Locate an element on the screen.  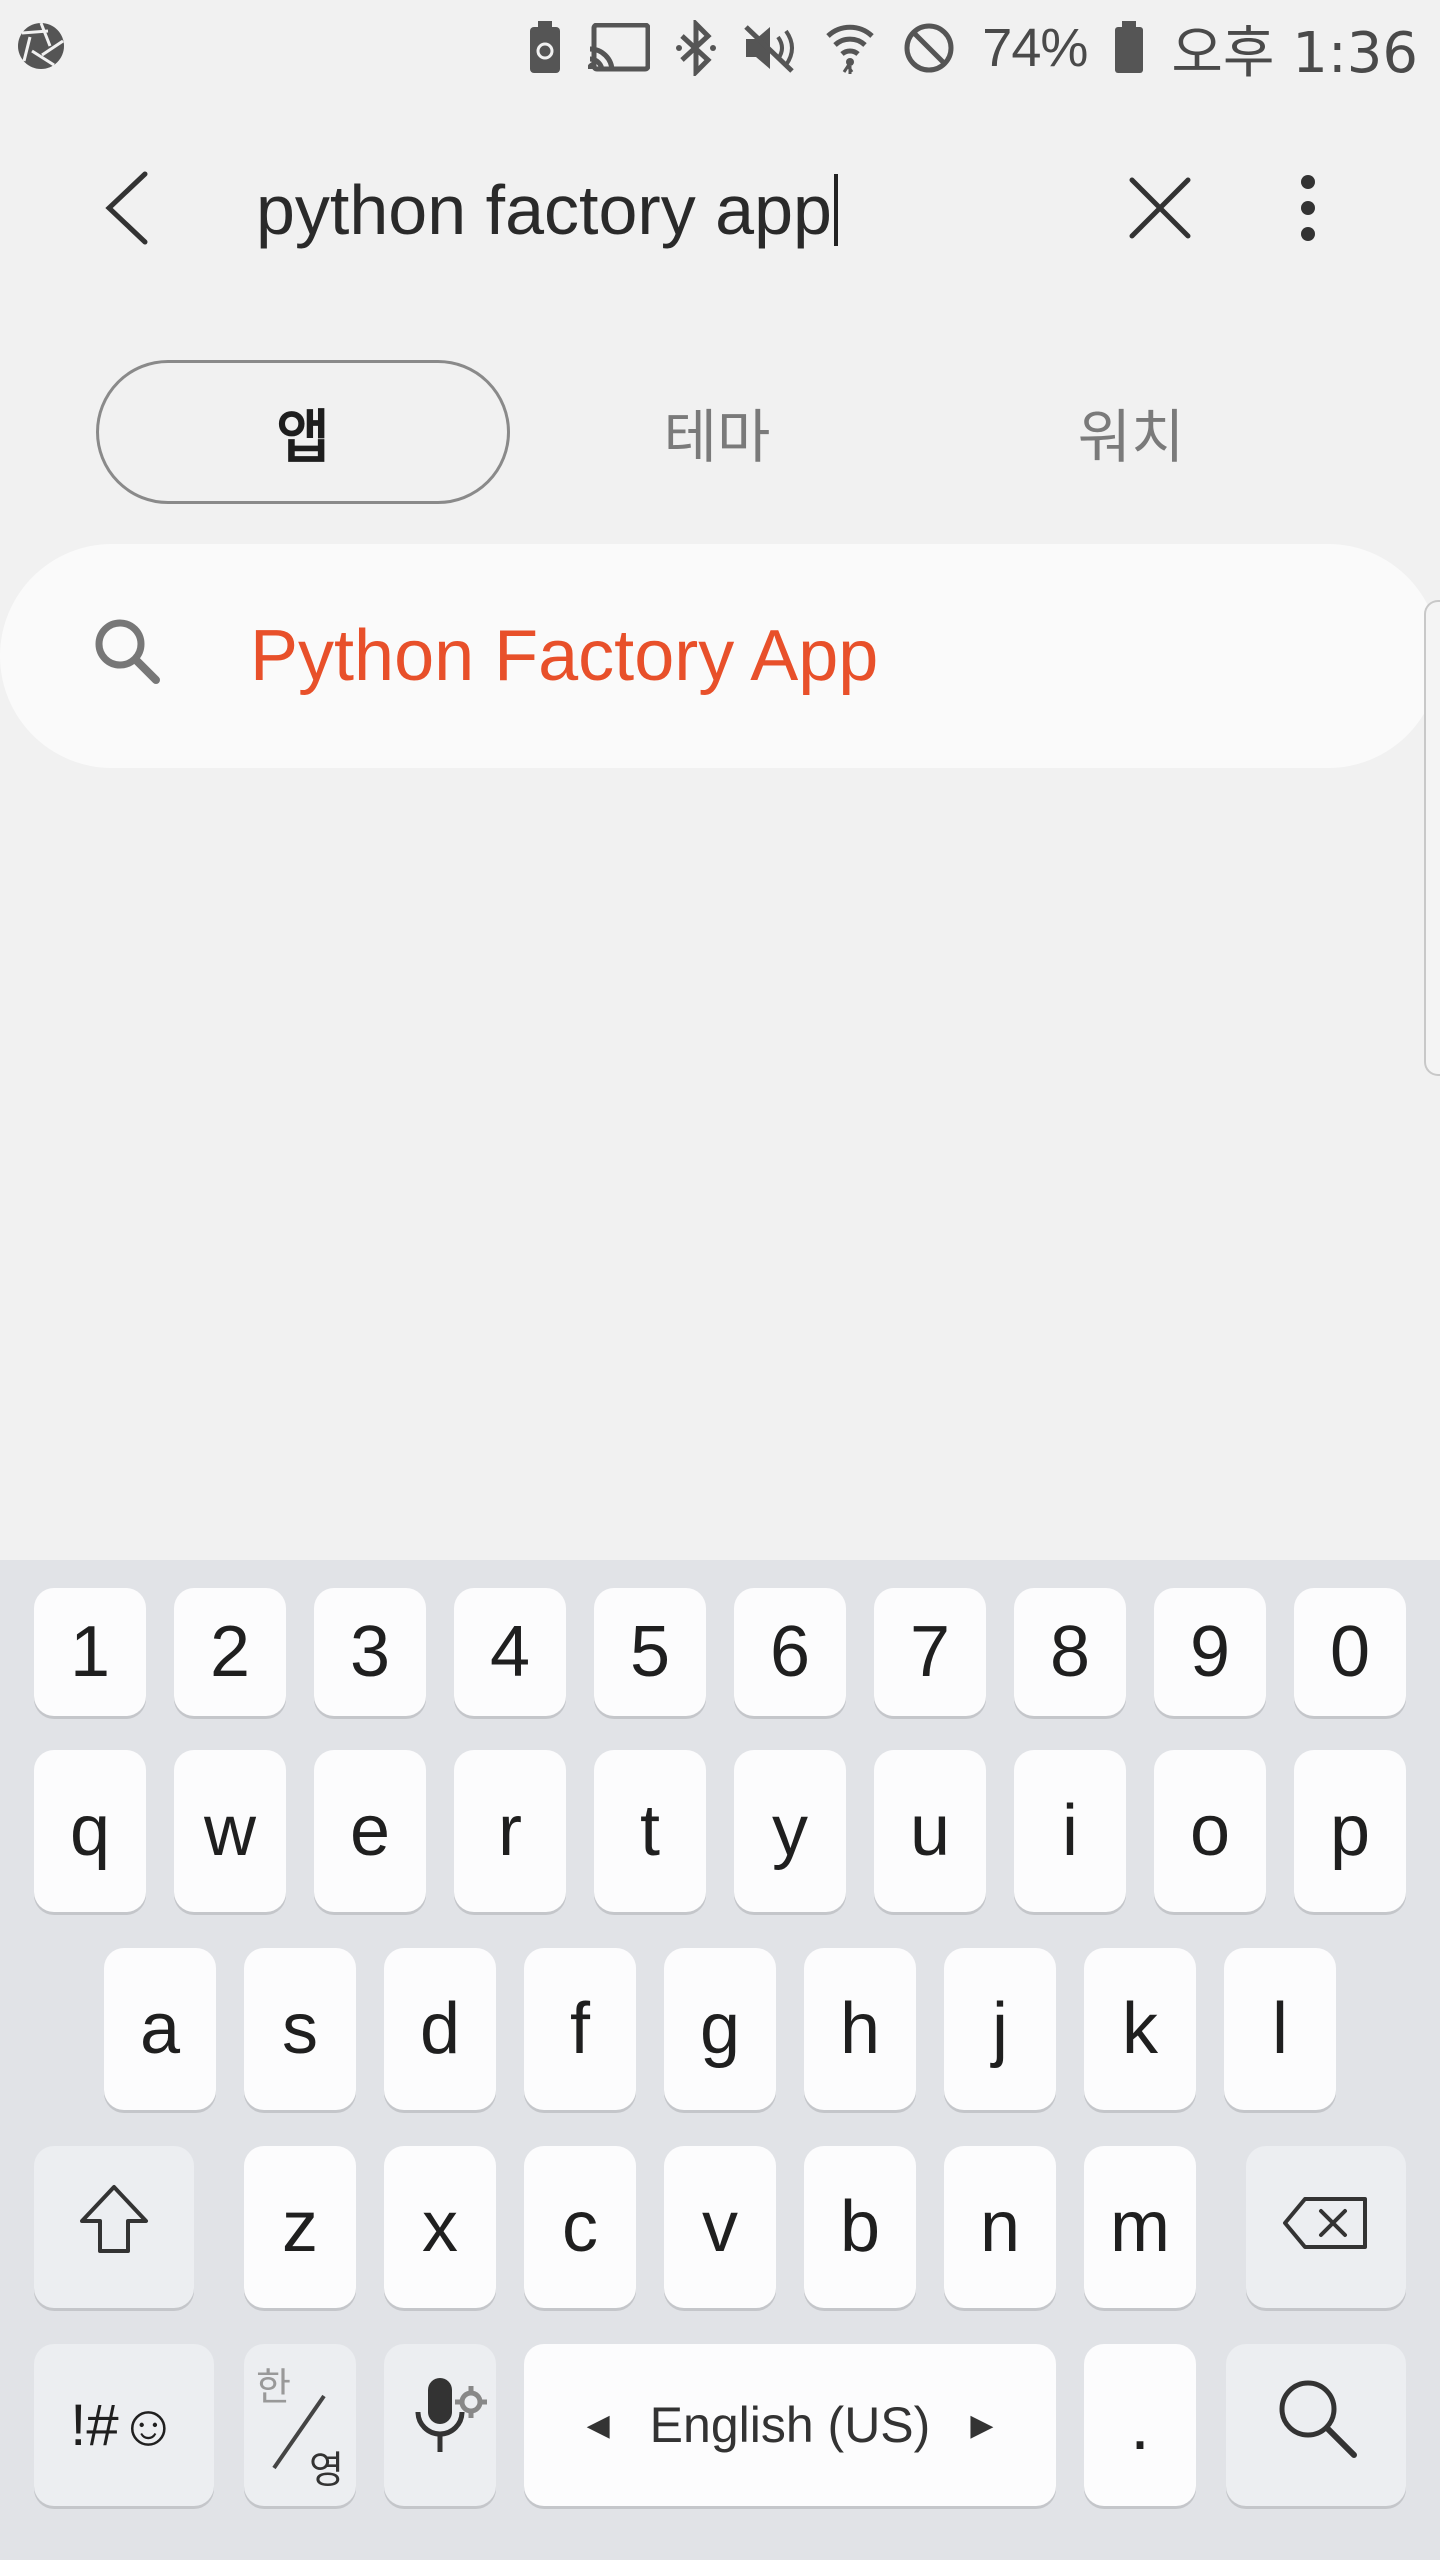
shift-icon is located at coordinates (114, 2227).